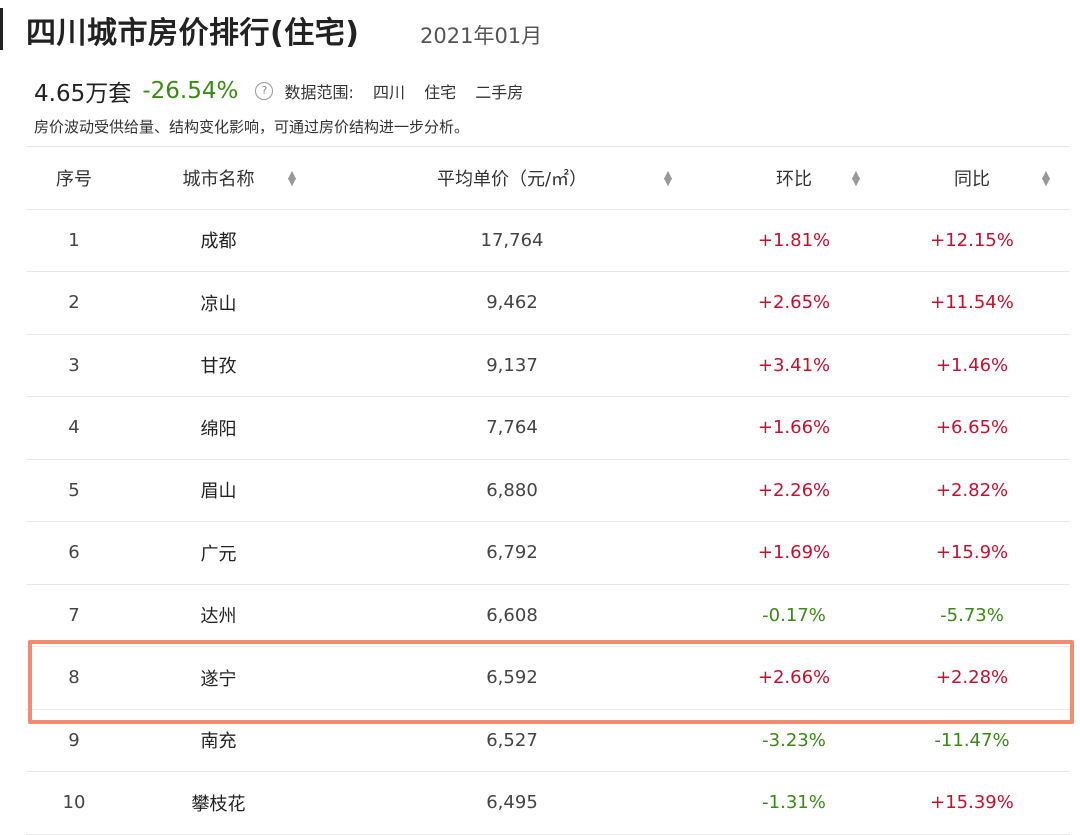 The width and height of the screenshot is (1080, 835). Describe the element at coordinates (264, 91) in the screenshot. I see `help-icon: ?` at that location.